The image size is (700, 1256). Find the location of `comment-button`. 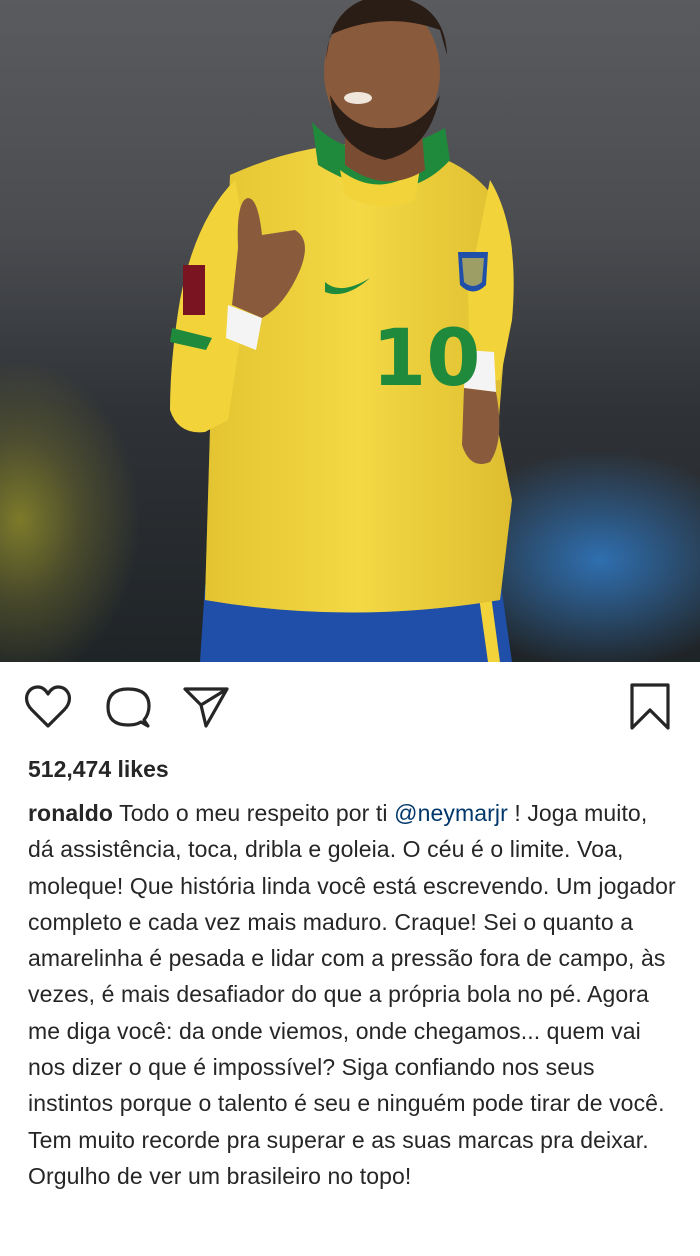

comment-button is located at coordinates (128, 707).